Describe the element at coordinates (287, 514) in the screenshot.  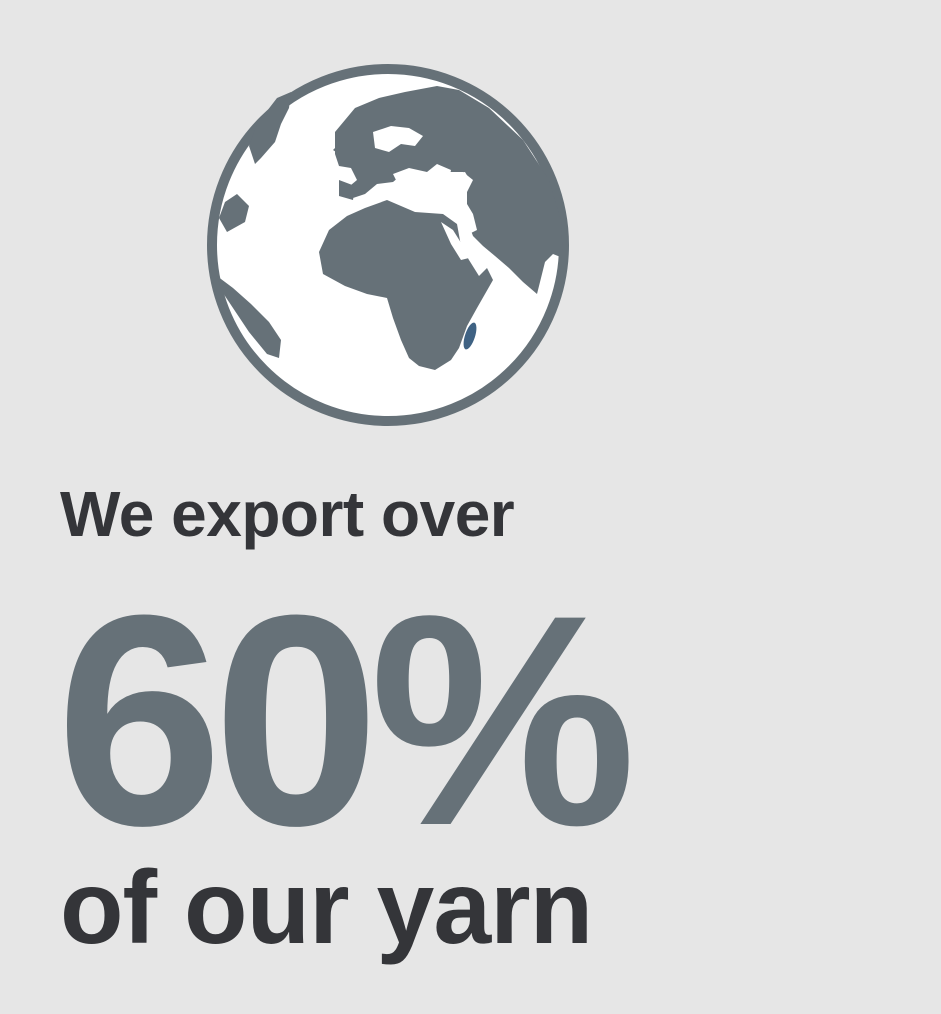
I see `headline-lead: We export over` at that location.